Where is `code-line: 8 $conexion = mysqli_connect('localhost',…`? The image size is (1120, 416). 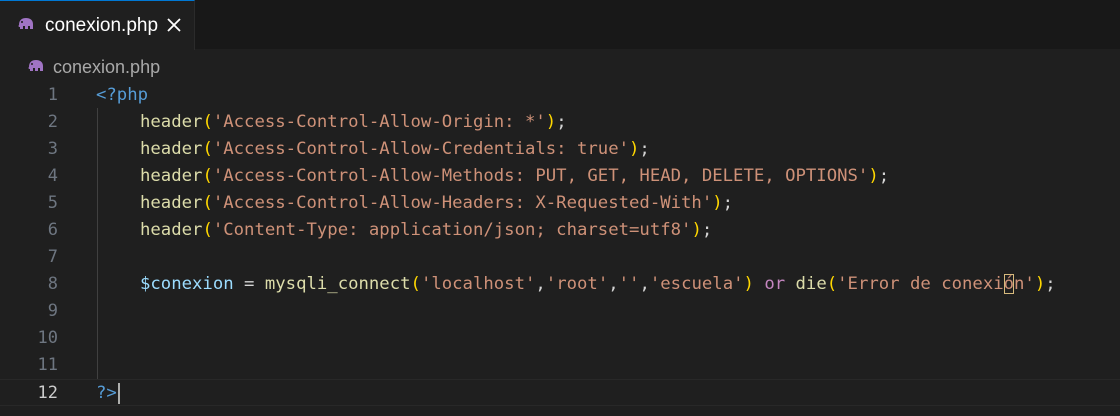
code-line: 8 $conexion = mysqli_connect('localhost',… is located at coordinates (560, 284).